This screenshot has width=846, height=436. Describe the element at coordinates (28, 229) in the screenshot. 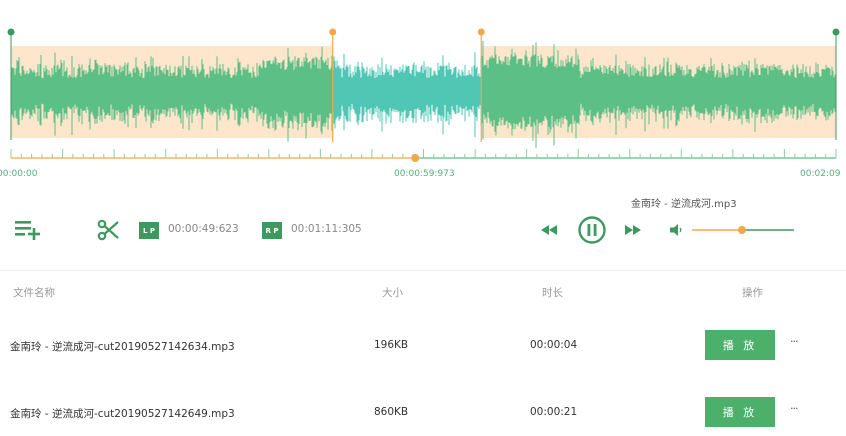

I see `playlist-add-icon` at that location.